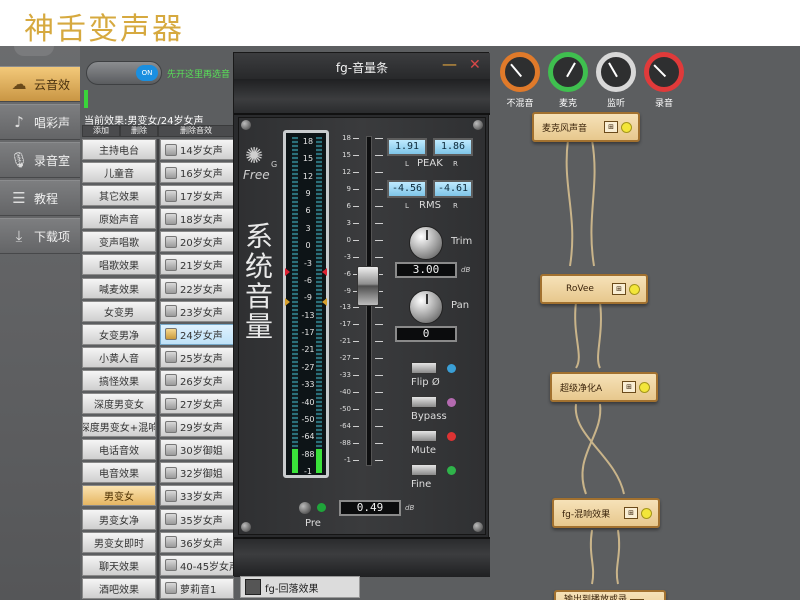 The width and height of the screenshot is (800, 600). I want to click on effect-category-item: 男变女净, so click(119, 519).